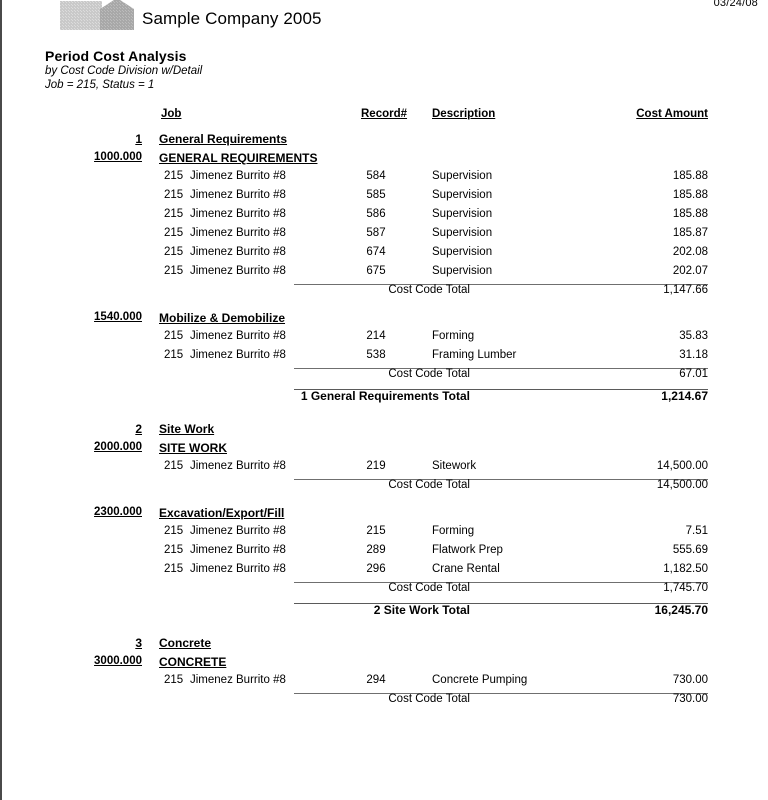  Describe the element at coordinates (193, 662) in the screenshot. I see `cost-code-name: CONCRETE` at that location.